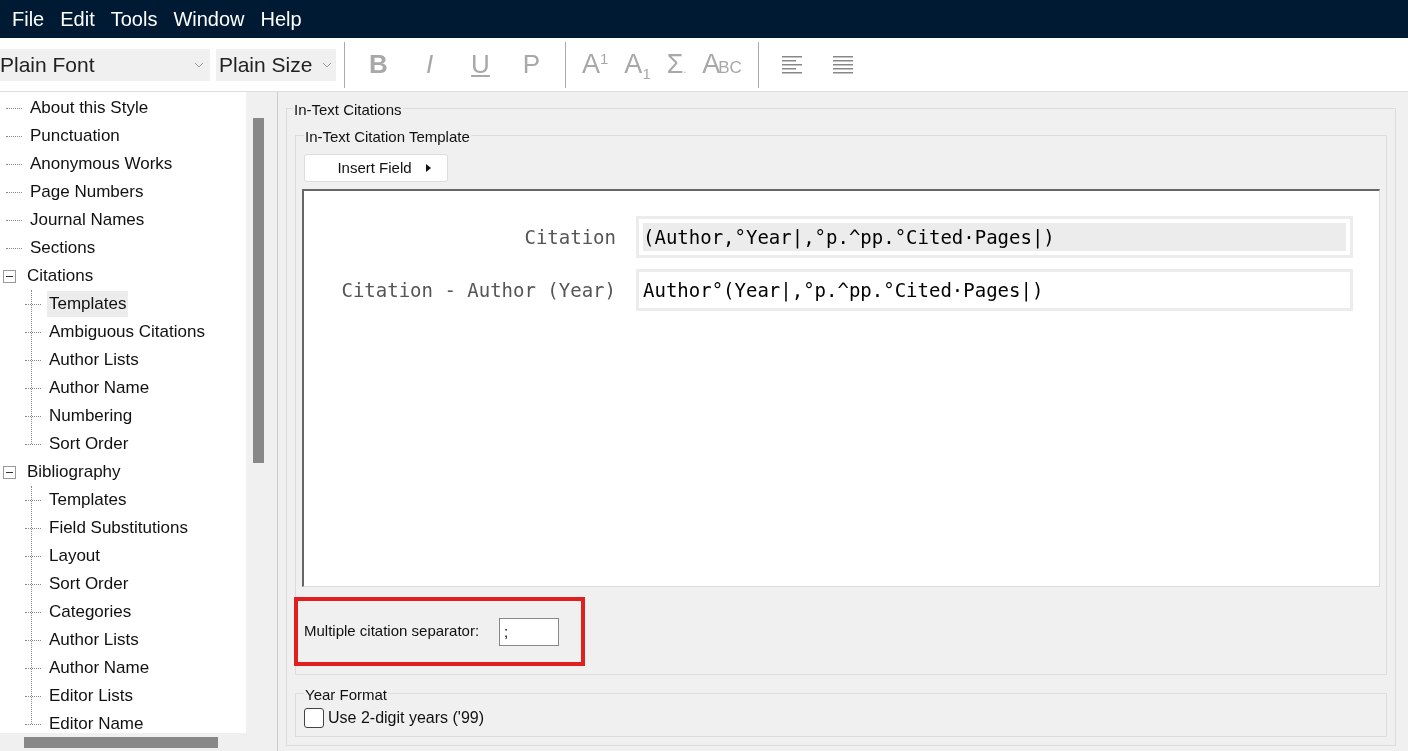 This screenshot has height=751, width=1408. I want to click on tree-item: Editor Lists, so click(91, 696).